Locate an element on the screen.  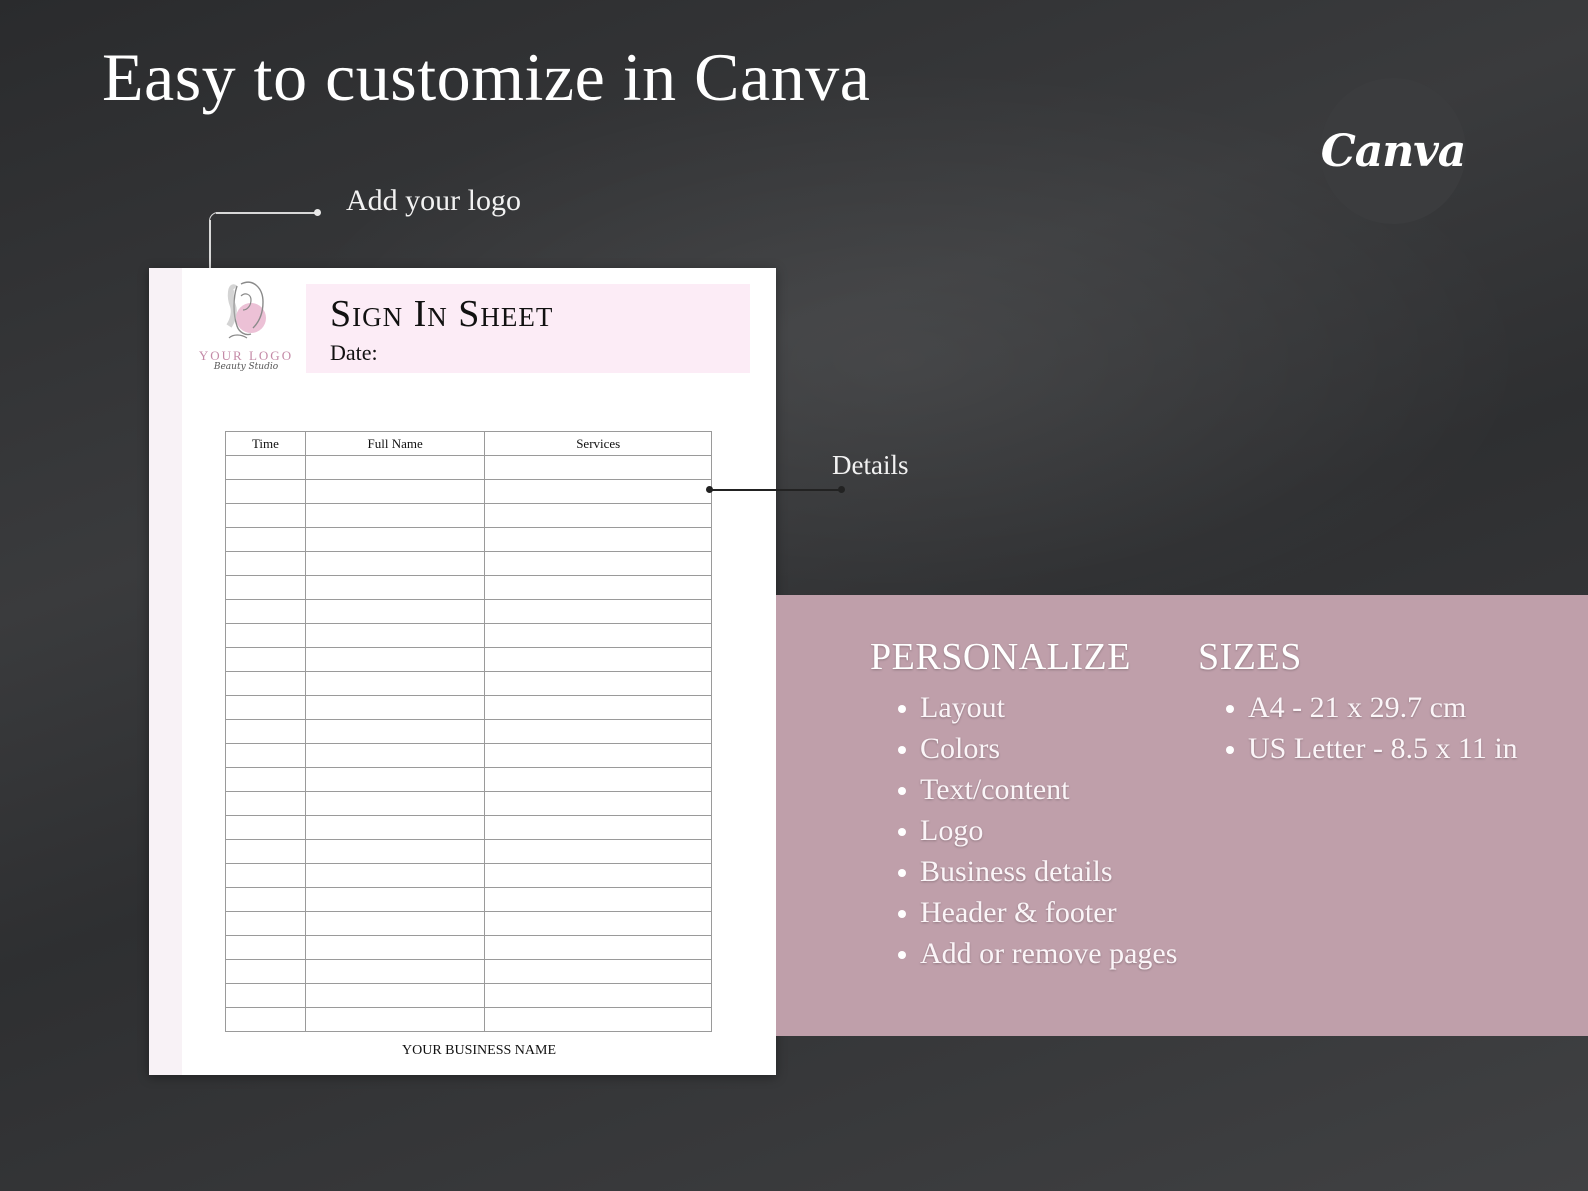
sheet-side-strip is located at coordinates (165, 671).